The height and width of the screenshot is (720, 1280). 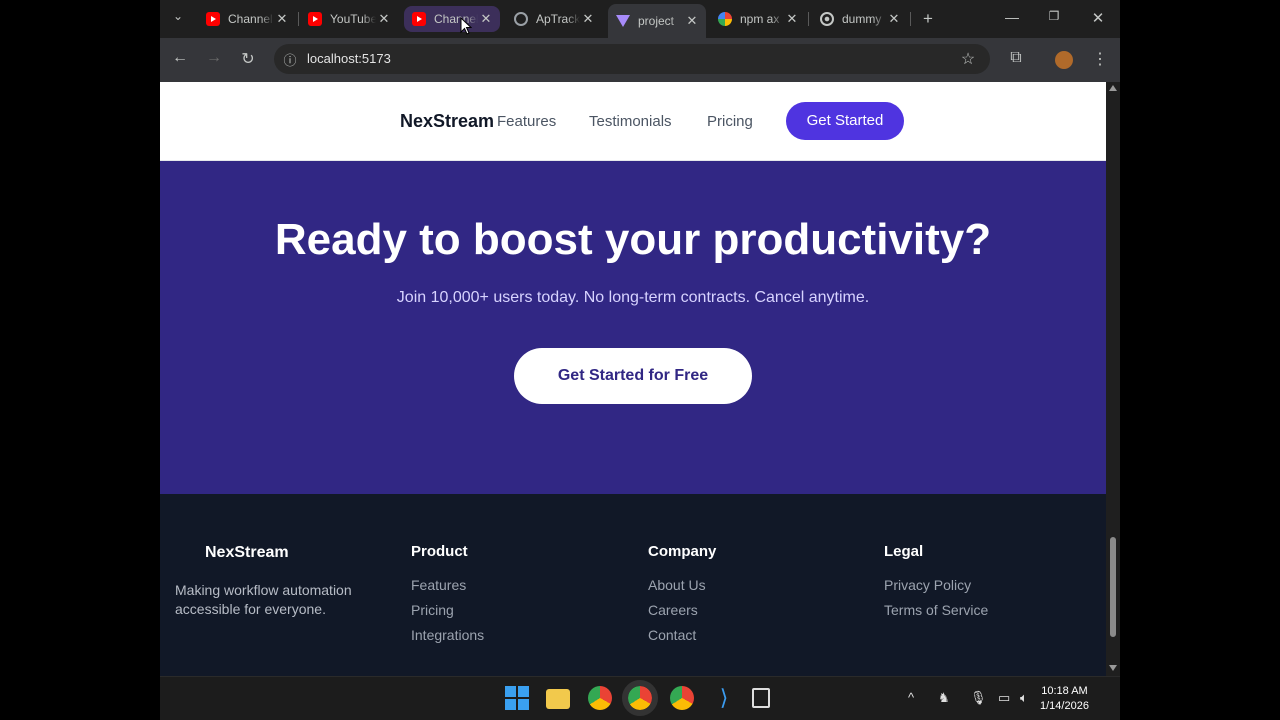 What do you see at coordinates (1024, 698) in the screenshot?
I see `volume-icon: 🔈︎` at bounding box center [1024, 698].